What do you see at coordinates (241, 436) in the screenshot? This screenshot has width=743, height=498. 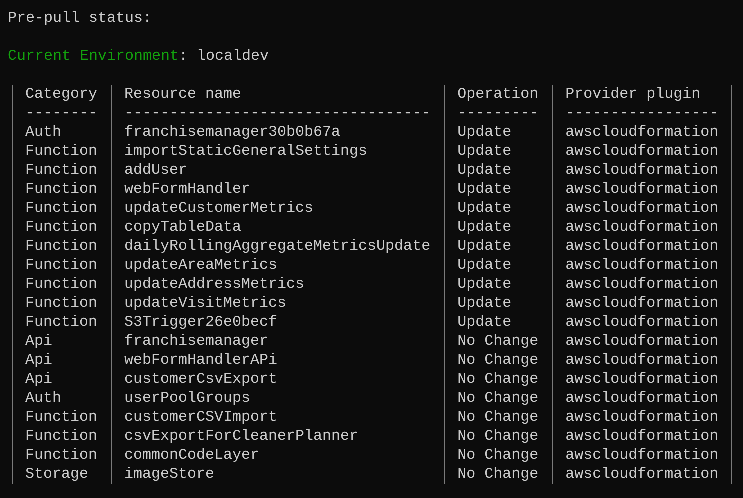 I see `table-cell: csvExportForCleanerPlanner` at bounding box center [241, 436].